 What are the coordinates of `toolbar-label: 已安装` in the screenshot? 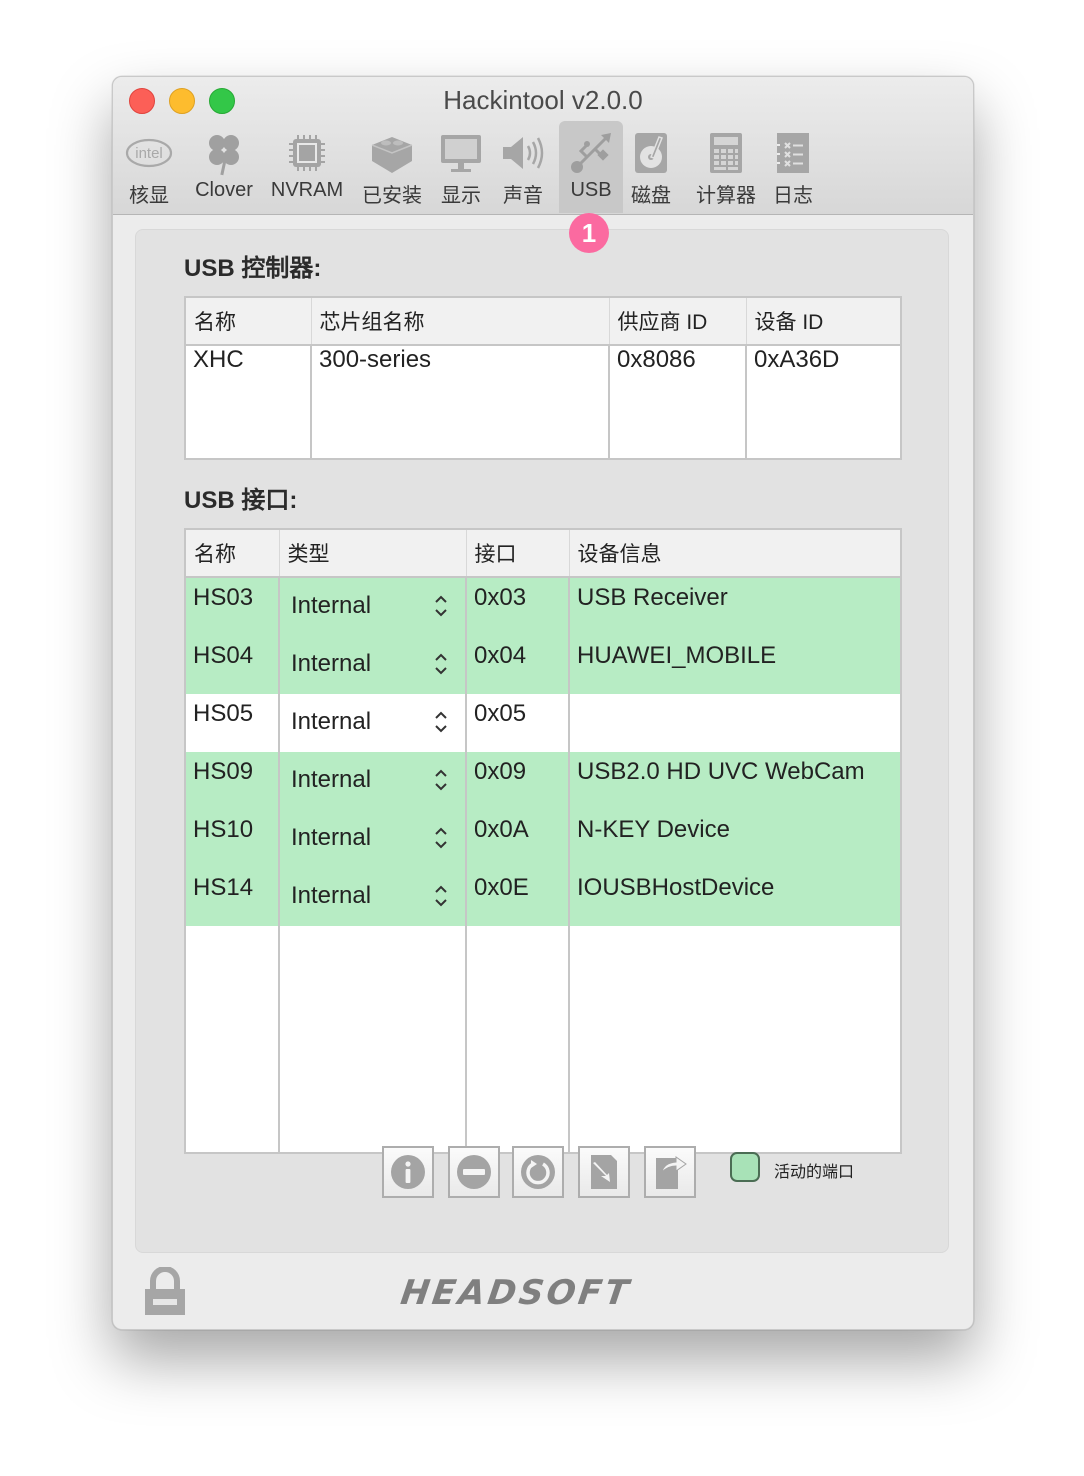 It's located at (392, 196).